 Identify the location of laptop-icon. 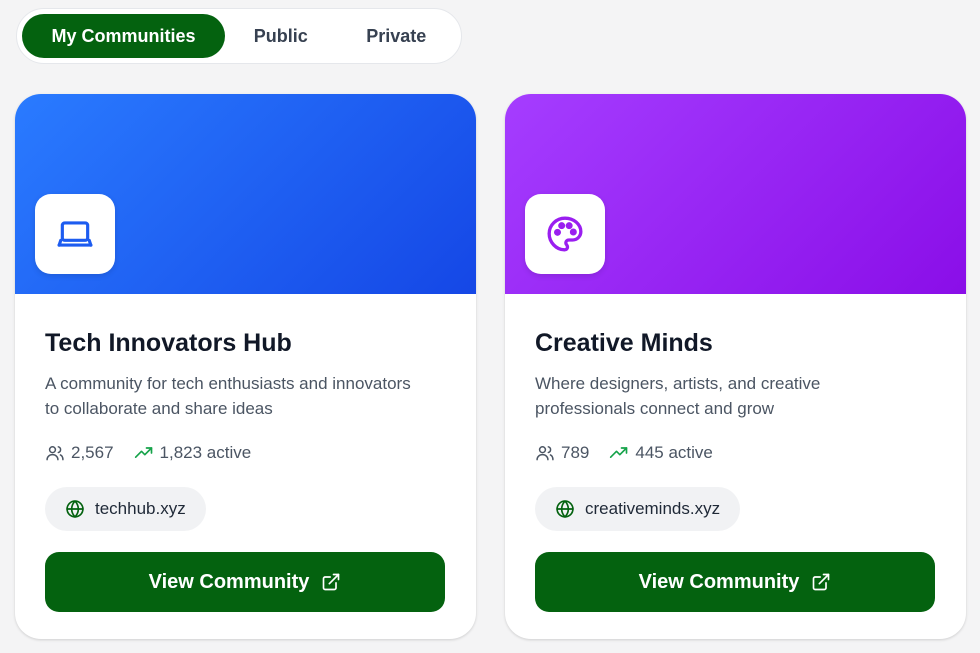
(75, 234).